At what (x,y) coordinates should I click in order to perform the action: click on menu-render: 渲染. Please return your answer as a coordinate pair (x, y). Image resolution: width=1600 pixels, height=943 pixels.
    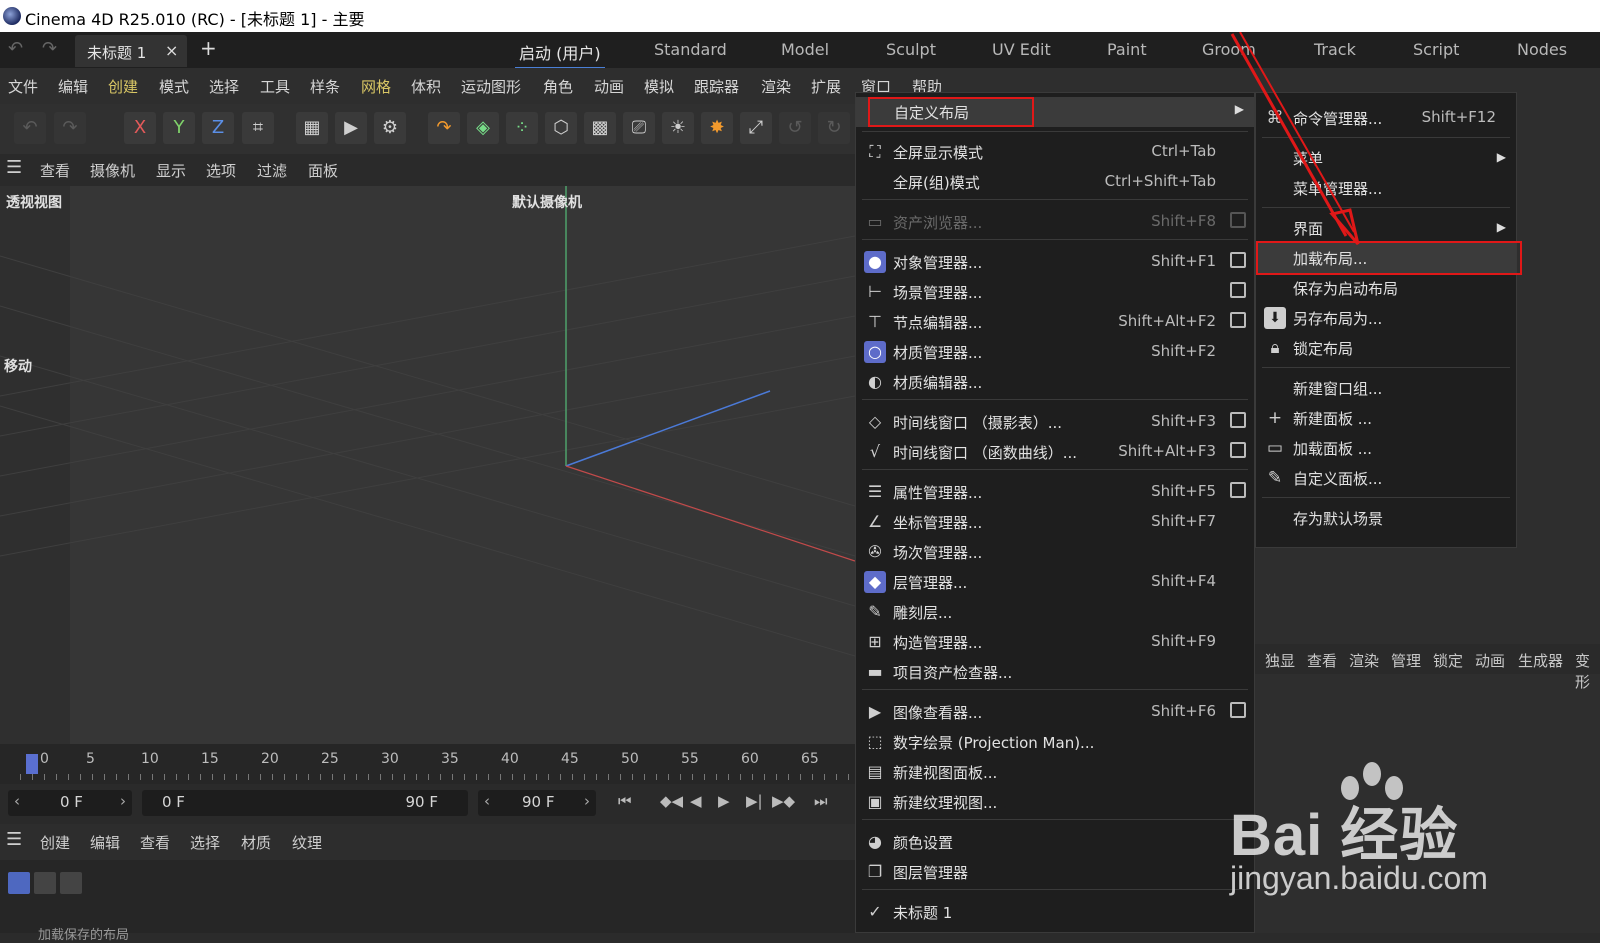
    Looking at the image, I should click on (776, 86).